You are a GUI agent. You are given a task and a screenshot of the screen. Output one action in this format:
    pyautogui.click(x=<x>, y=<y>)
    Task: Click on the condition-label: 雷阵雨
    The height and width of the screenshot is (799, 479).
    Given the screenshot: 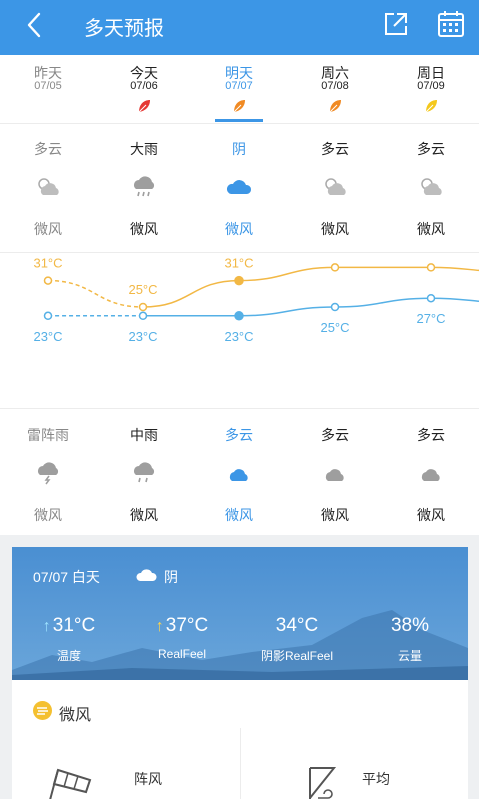 What is the action you would take?
    pyautogui.click(x=48, y=435)
    